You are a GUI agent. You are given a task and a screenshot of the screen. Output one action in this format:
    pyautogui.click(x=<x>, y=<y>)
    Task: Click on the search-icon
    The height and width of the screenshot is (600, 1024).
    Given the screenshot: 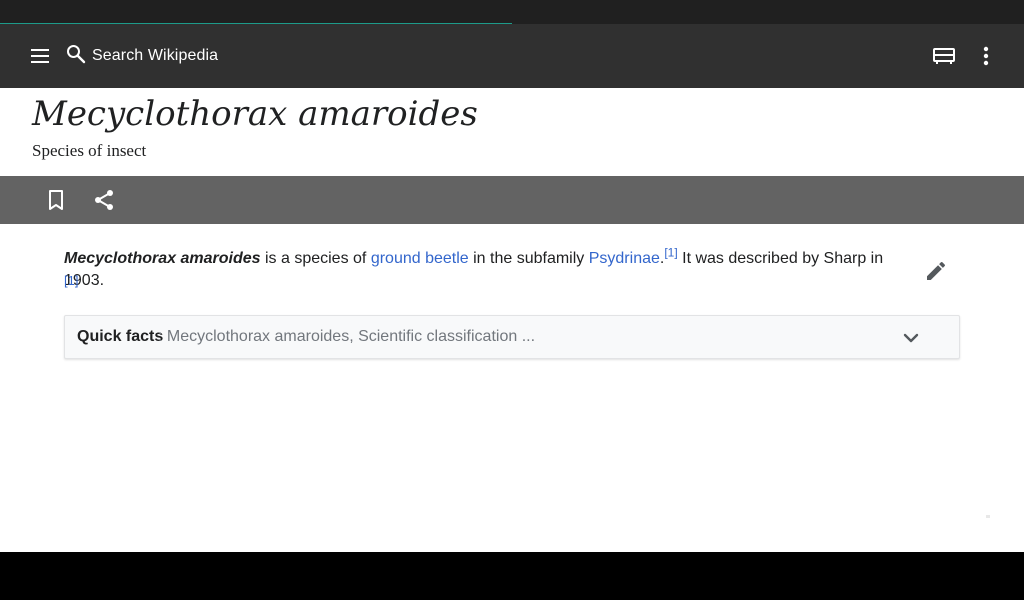 What is the action you would take?
    pyautogui.click(x=76, y=56)
    